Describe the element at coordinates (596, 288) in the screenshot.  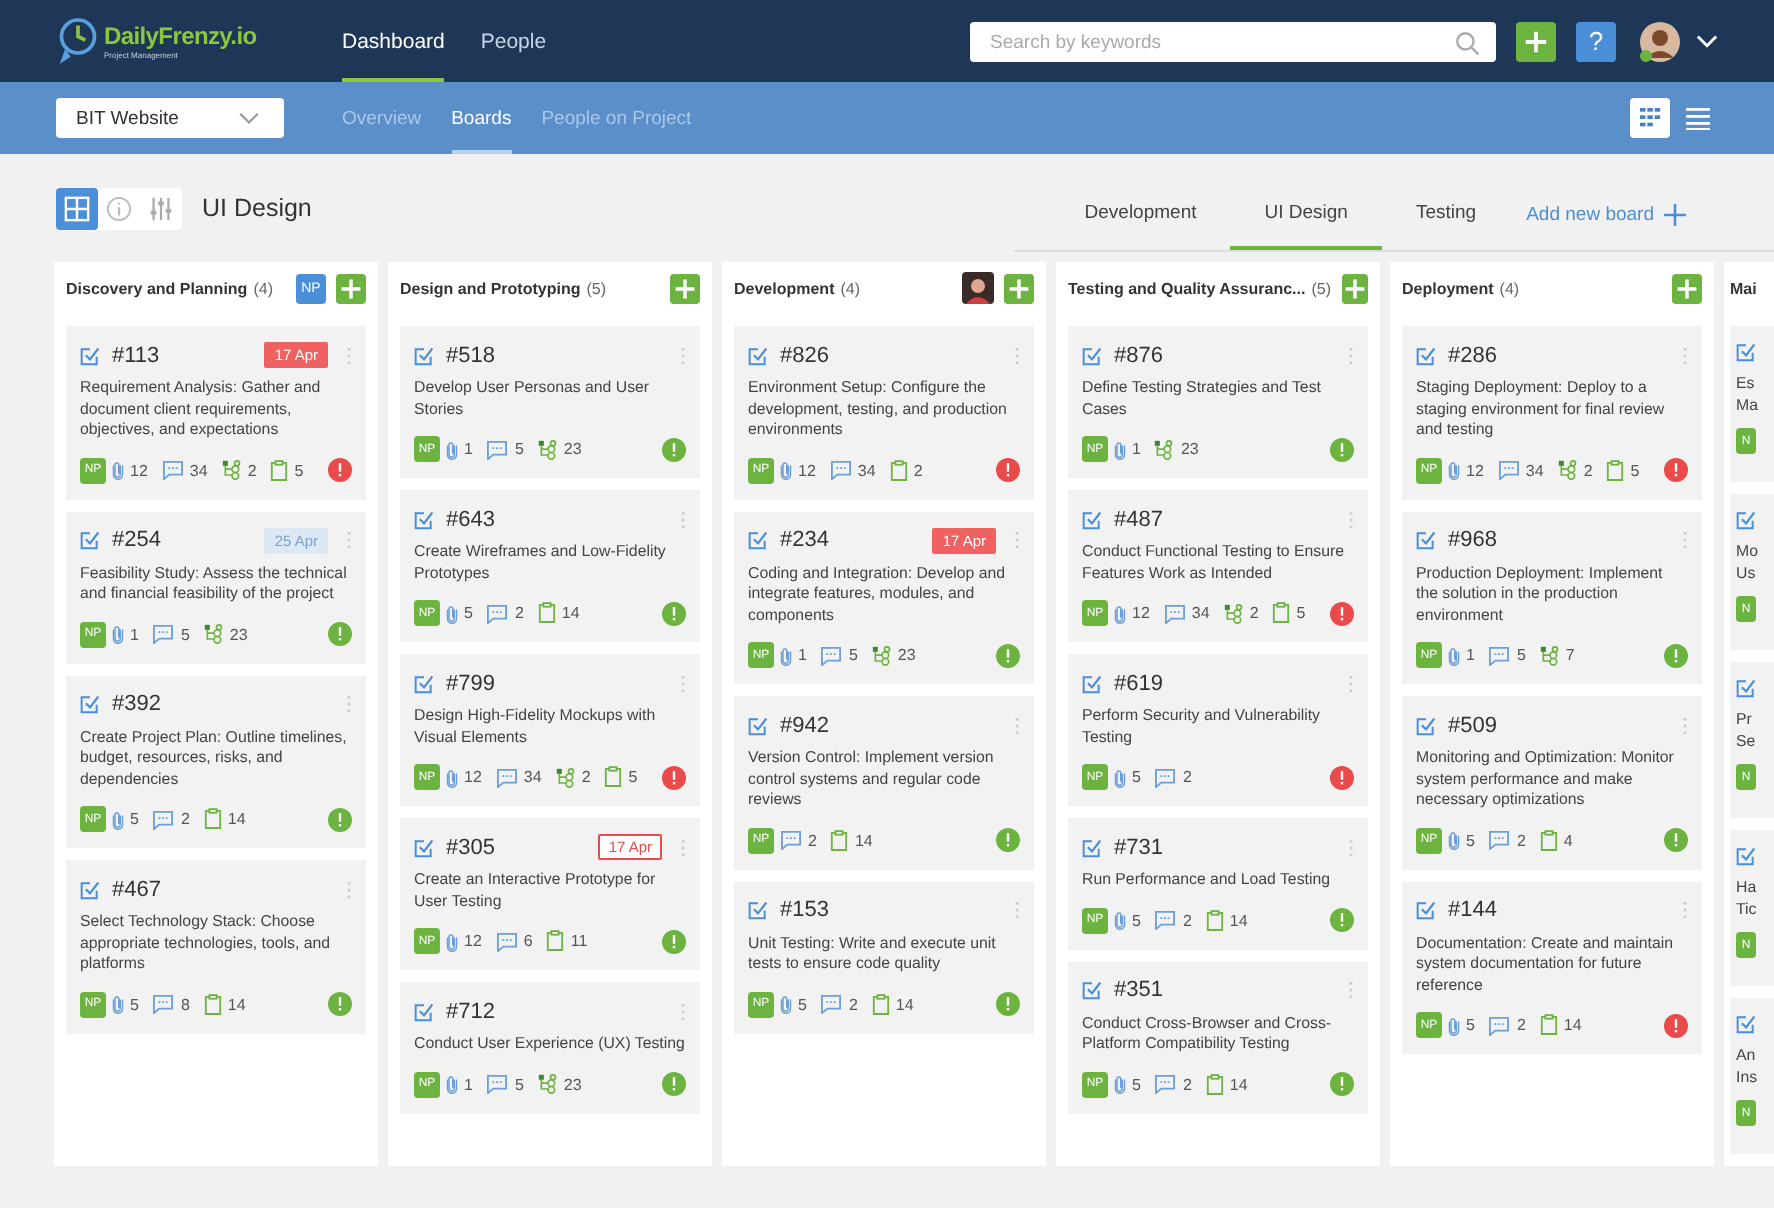
I see `column-count: (5)` at that location.